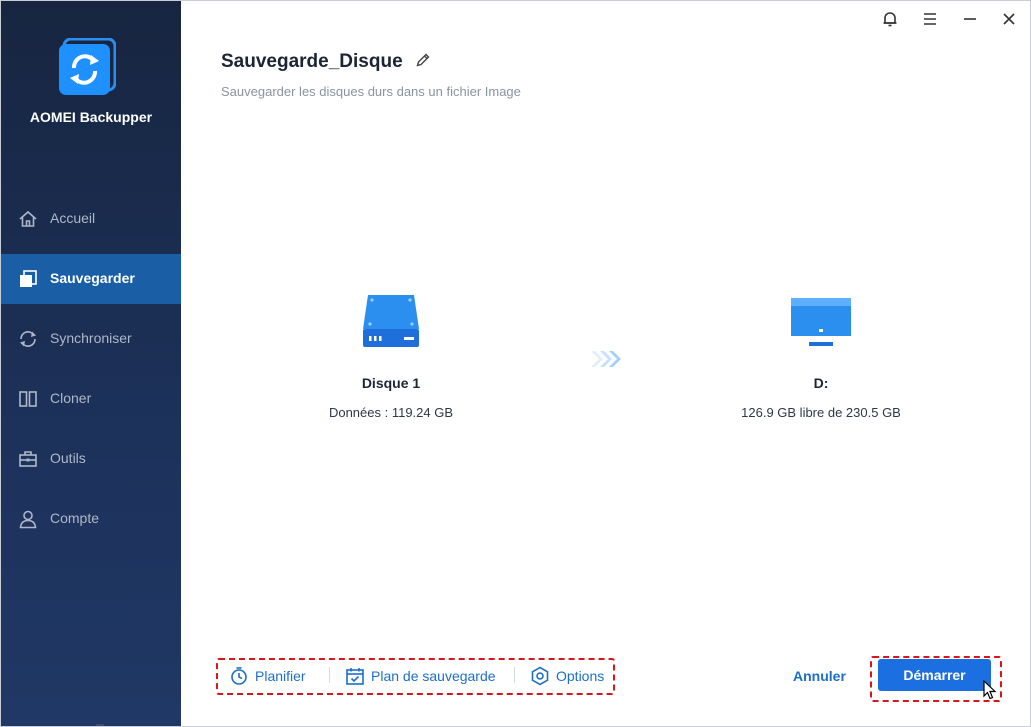  Describe the element at coordinates (930, 19) in the screenshot. I see `menu-icon` at that location.